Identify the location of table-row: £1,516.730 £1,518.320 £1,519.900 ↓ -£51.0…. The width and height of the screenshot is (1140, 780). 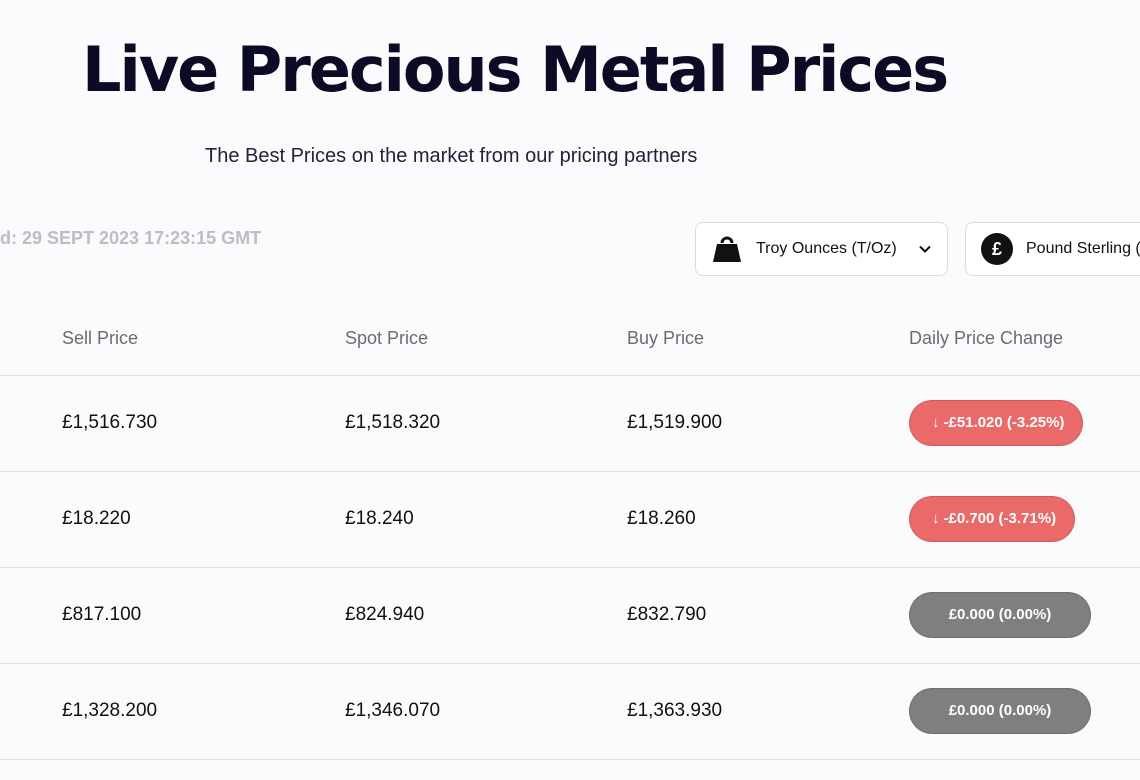
(570, 424).